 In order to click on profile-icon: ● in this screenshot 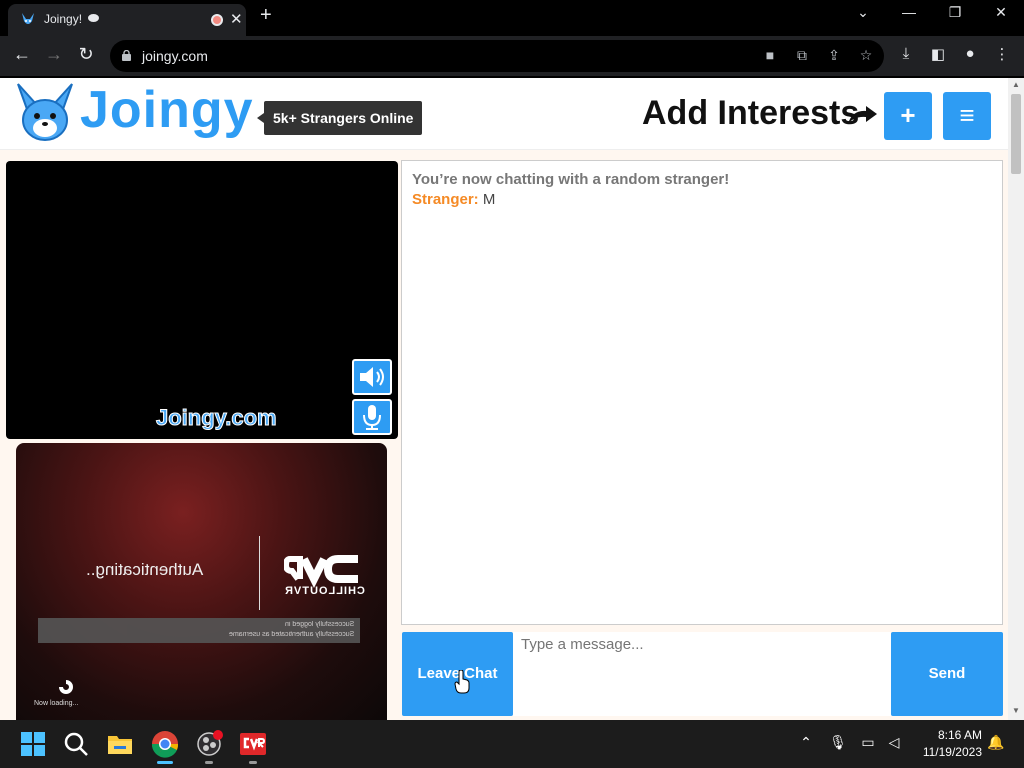, I will do `click(970, 53)`.